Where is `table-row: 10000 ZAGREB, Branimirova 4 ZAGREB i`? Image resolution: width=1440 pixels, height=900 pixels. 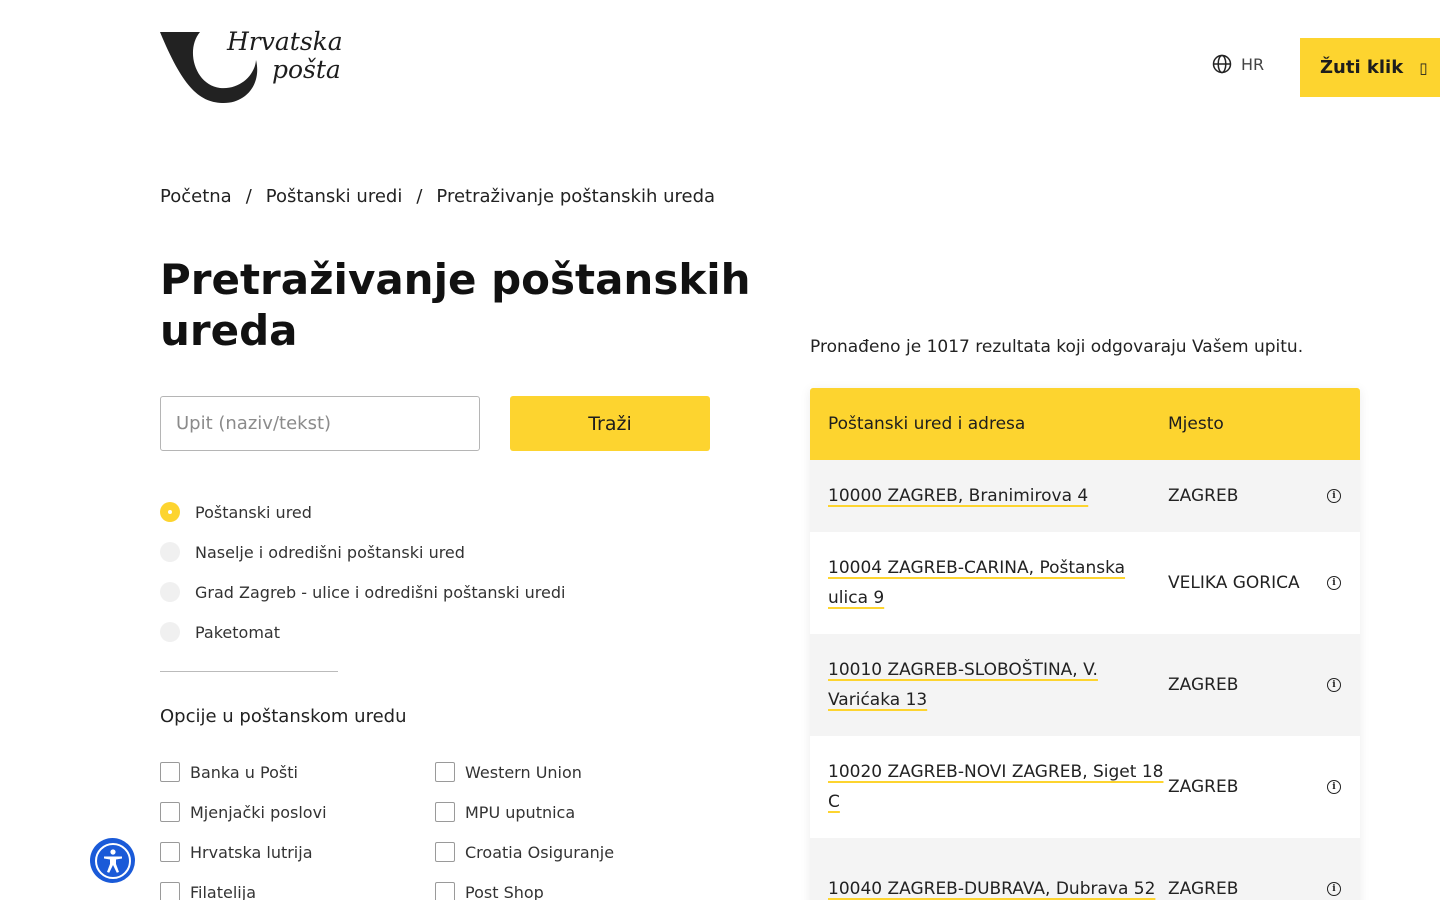
table-row: 10000 ZAGREB, Branimirova 4 ZAGREB i is located at coordinates (1085, 496).